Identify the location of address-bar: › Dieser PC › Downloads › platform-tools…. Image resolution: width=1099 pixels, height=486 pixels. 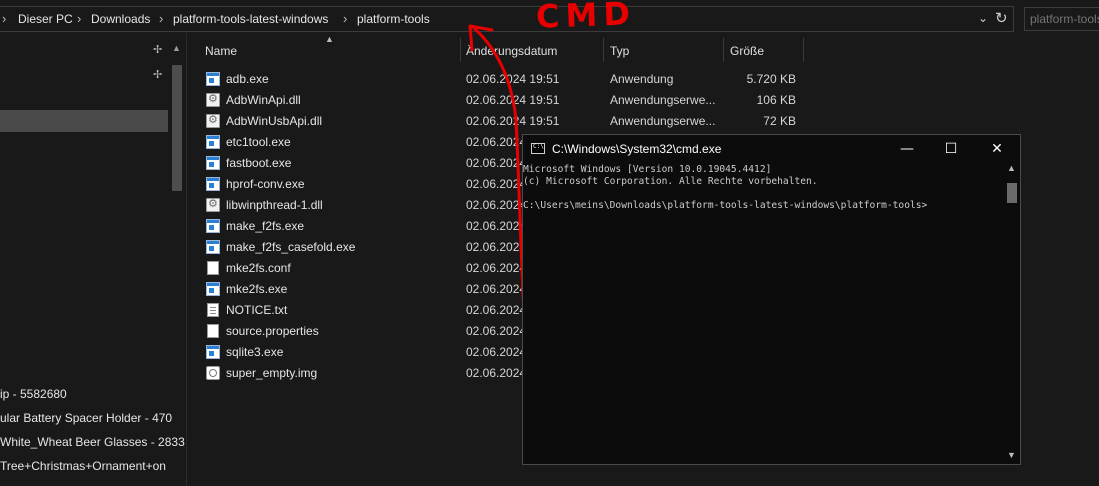
(507, 19).